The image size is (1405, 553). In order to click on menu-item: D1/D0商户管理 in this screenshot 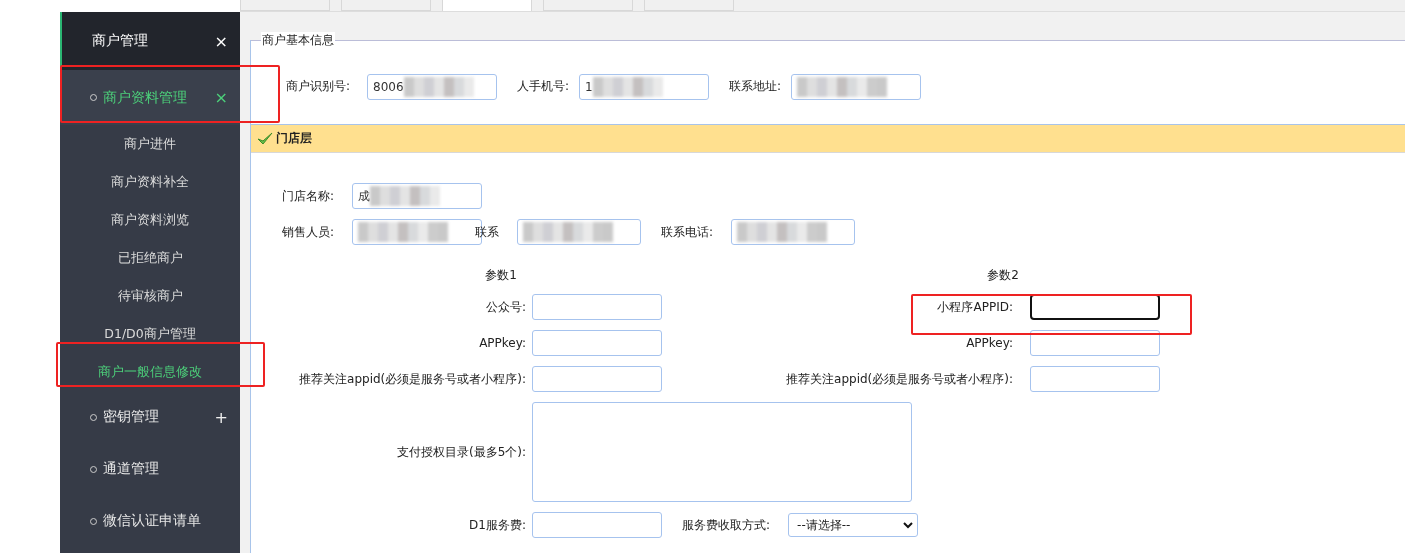, I will do `click(150, 334)`.